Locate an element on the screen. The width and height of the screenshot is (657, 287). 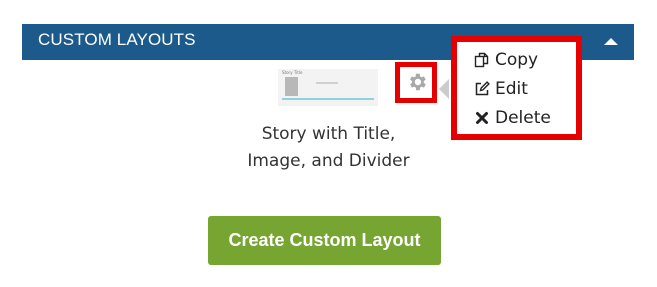
settings-button is located at coordinates (416, 82).